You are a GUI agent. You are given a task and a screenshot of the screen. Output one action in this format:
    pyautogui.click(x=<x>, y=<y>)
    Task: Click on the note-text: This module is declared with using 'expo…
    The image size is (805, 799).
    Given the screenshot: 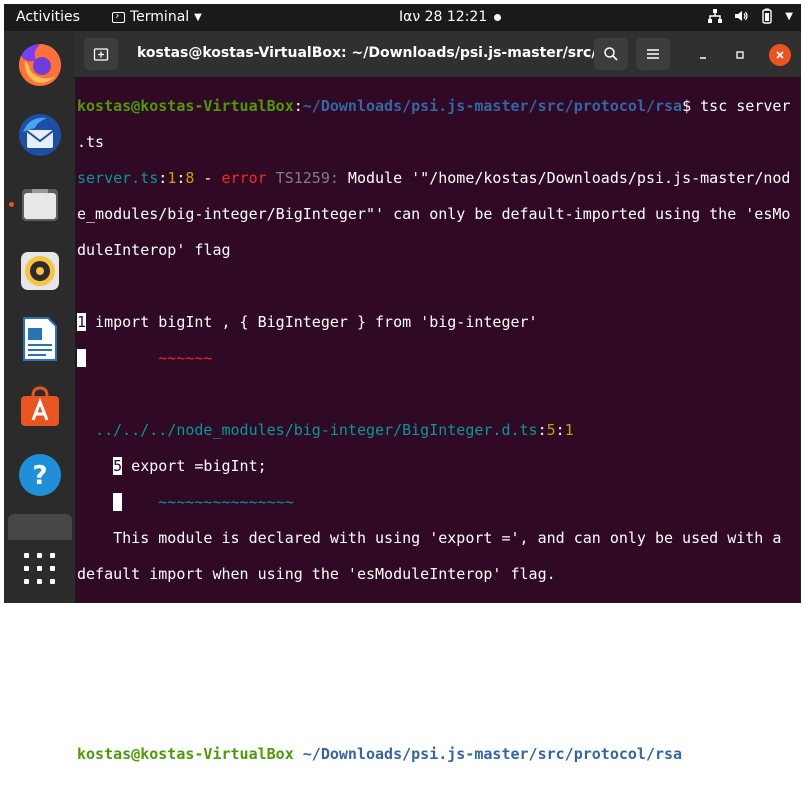 What is the action you would take?
    pyautogui.click(x=429, y=538)
    